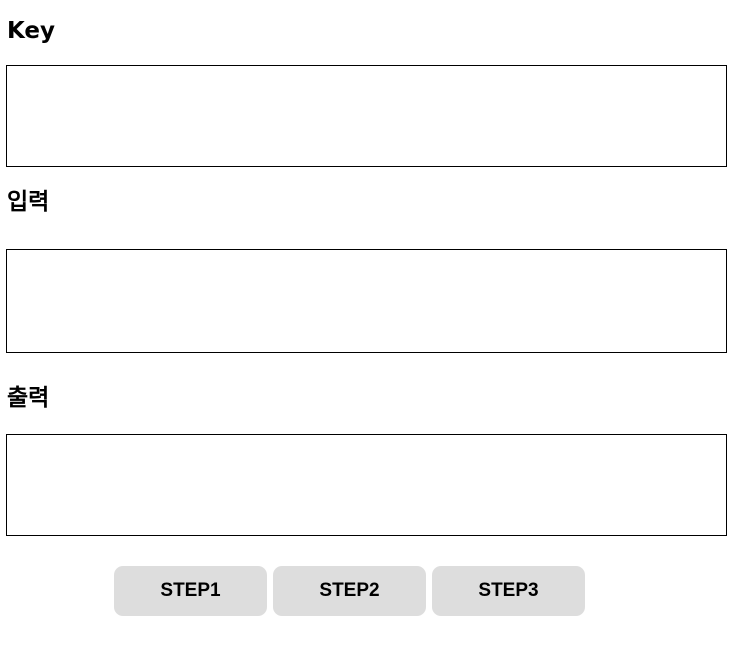 The width and height of the screenshot is (734, 666). I want to click on output-label: 출력, so click(28, 398).